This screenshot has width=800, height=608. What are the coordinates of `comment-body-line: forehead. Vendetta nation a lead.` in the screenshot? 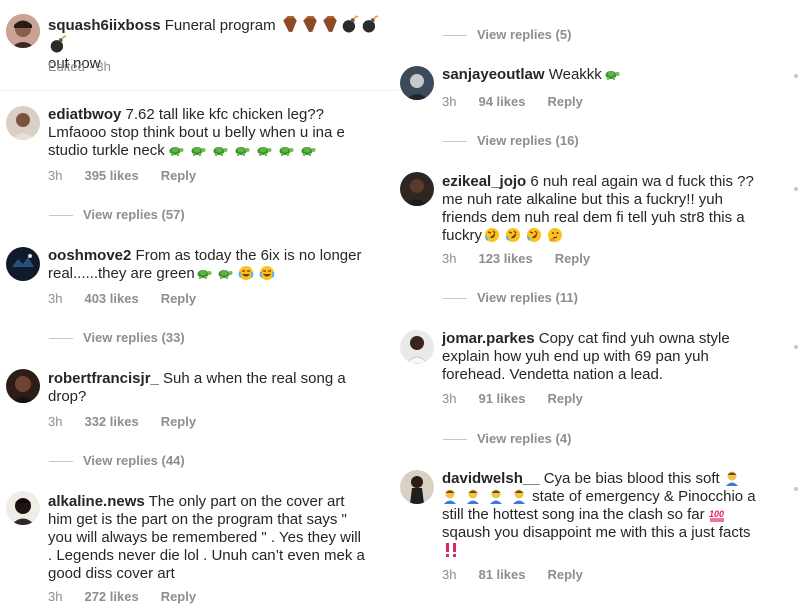 It's located at (553, 374).